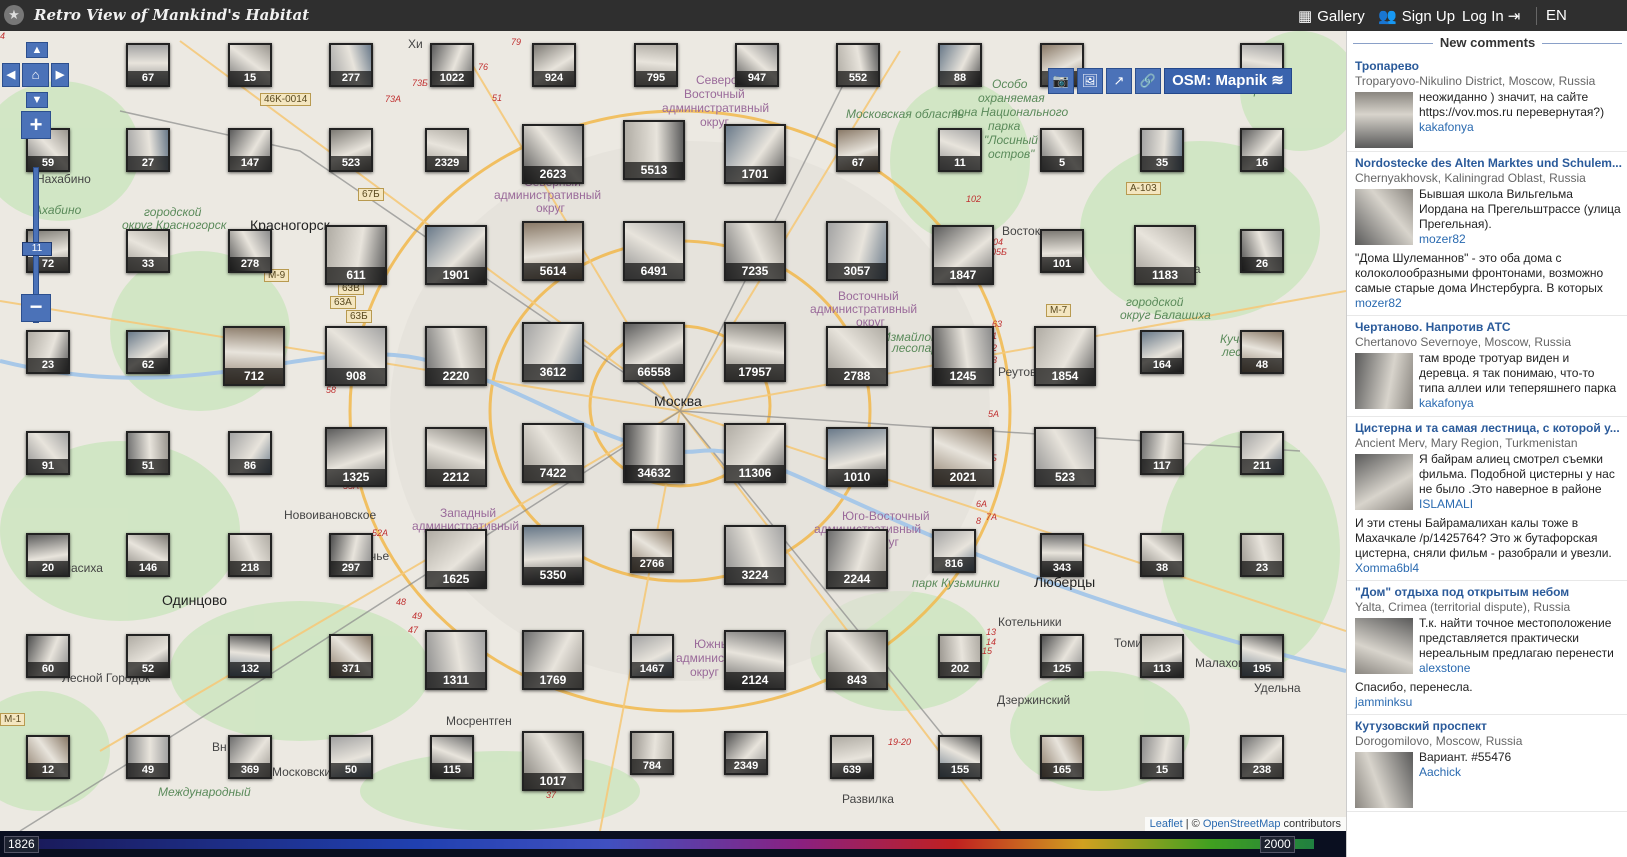 This screenshot has height=857, width=1627. I want to click on photo-cluster: 86, so click(250, 453).